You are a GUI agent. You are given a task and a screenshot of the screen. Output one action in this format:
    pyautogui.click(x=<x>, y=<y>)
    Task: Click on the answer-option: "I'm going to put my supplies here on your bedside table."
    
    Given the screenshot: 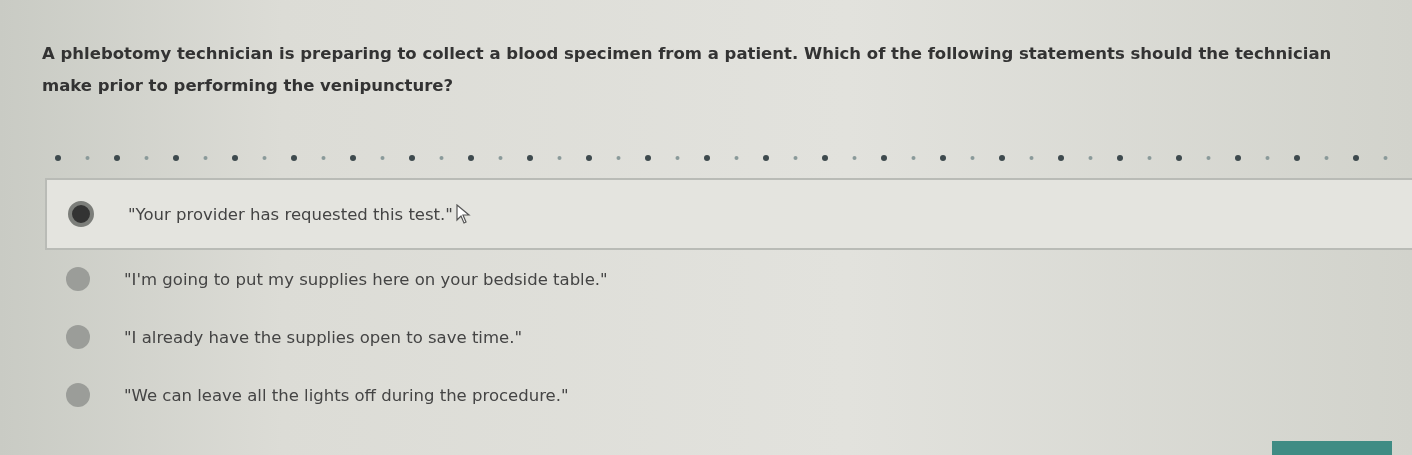 What is the action you would take?
    pyautogui.click(x=706, y=279)
    